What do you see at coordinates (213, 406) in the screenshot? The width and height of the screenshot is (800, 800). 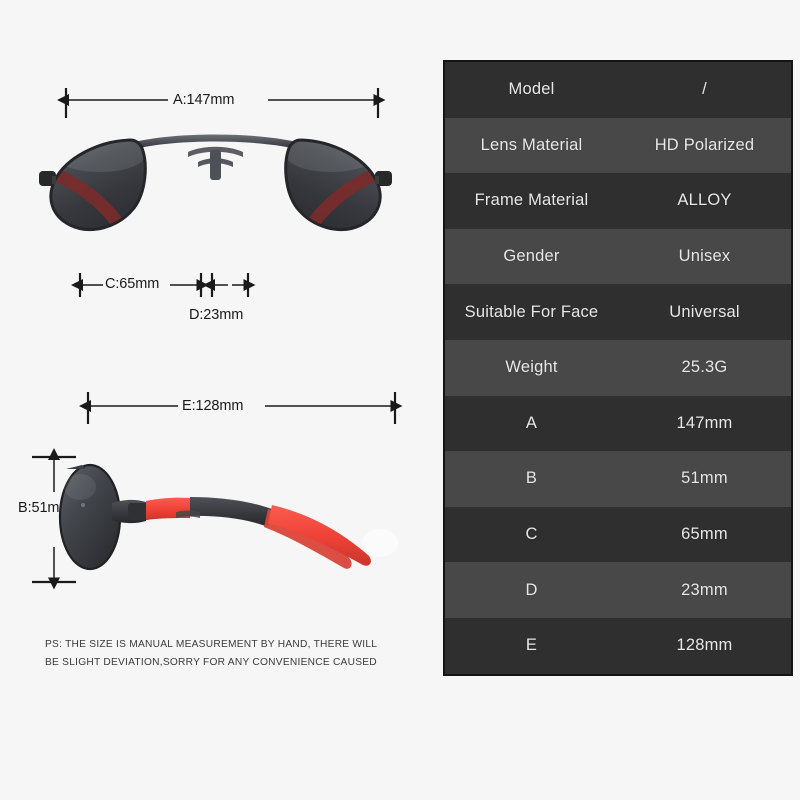 I see `dimension-label-e: E:128mm` at bounding box center [213, 406].